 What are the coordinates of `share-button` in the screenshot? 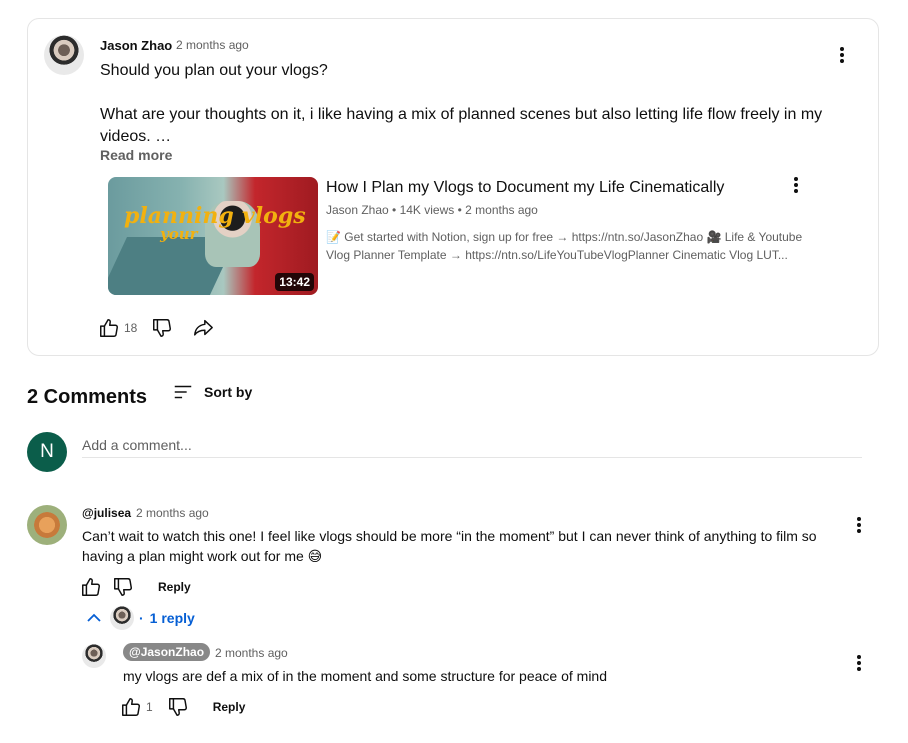 It's located at (203, 328).